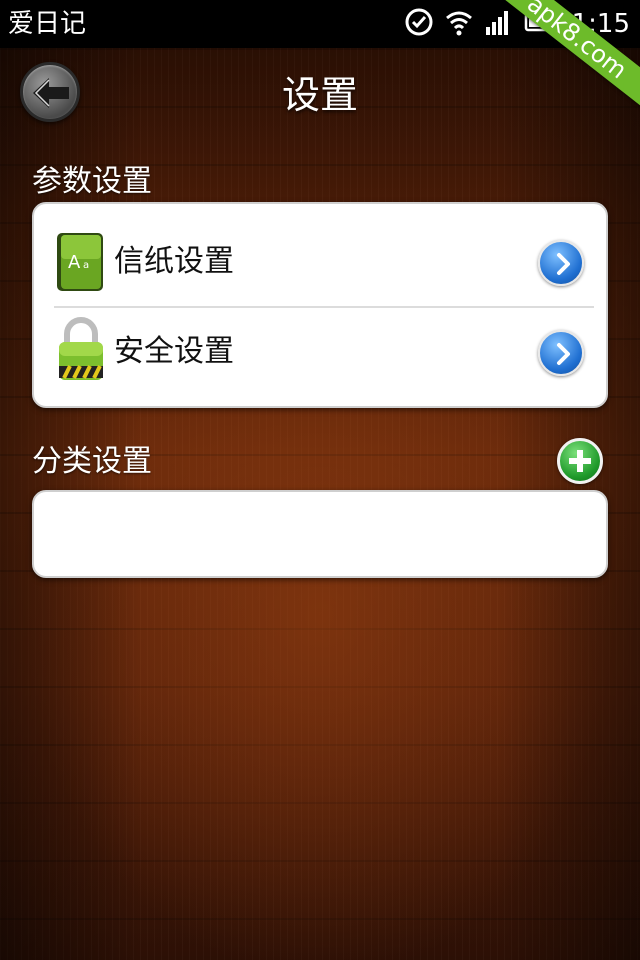  Describe the element at coordinates (92, 181) in the screenshot. I see `section-label-params: 参数设置` at that location.